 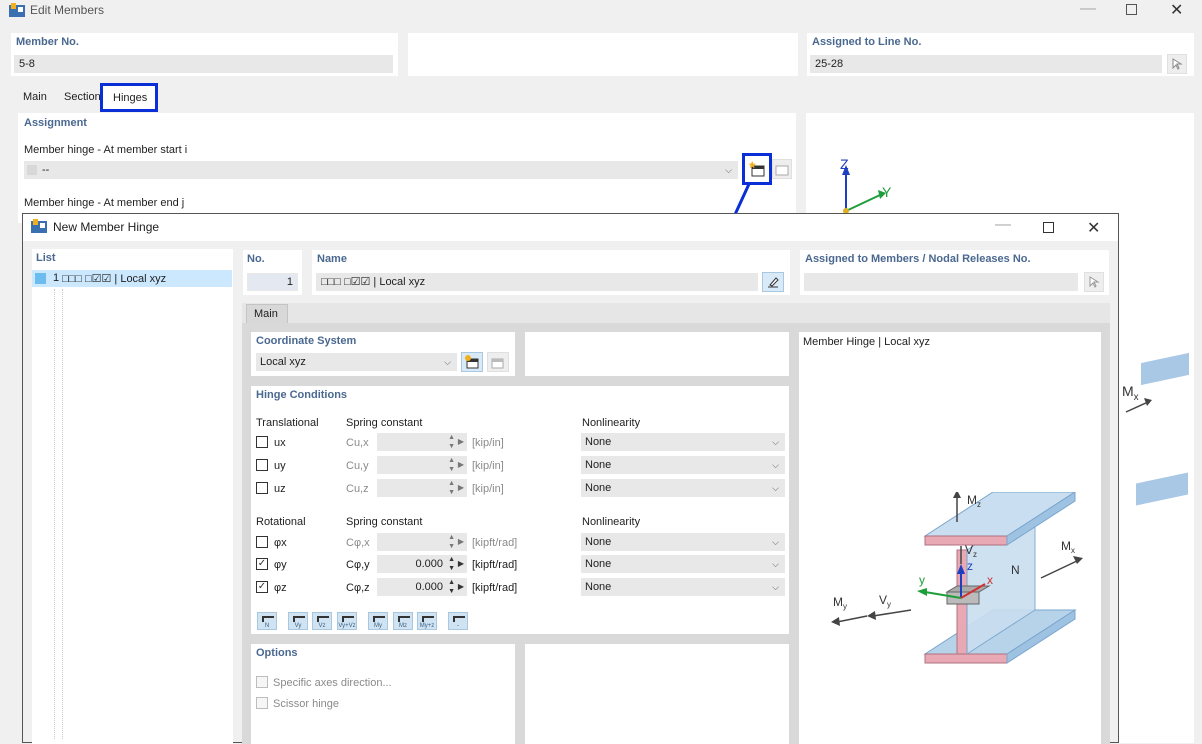 What do you see at coordinates (782, 169) in the screenshot?
I see `edit-hinge-icon` at bounding box center [782, 169].